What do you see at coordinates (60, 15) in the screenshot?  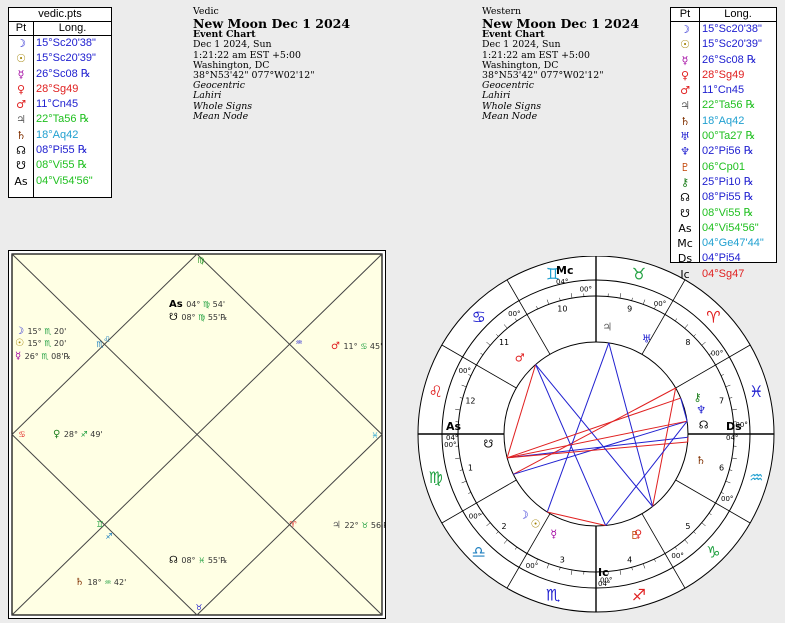 I see `vedic-table-title: vedic.pts` at bounding box center [60, 15].